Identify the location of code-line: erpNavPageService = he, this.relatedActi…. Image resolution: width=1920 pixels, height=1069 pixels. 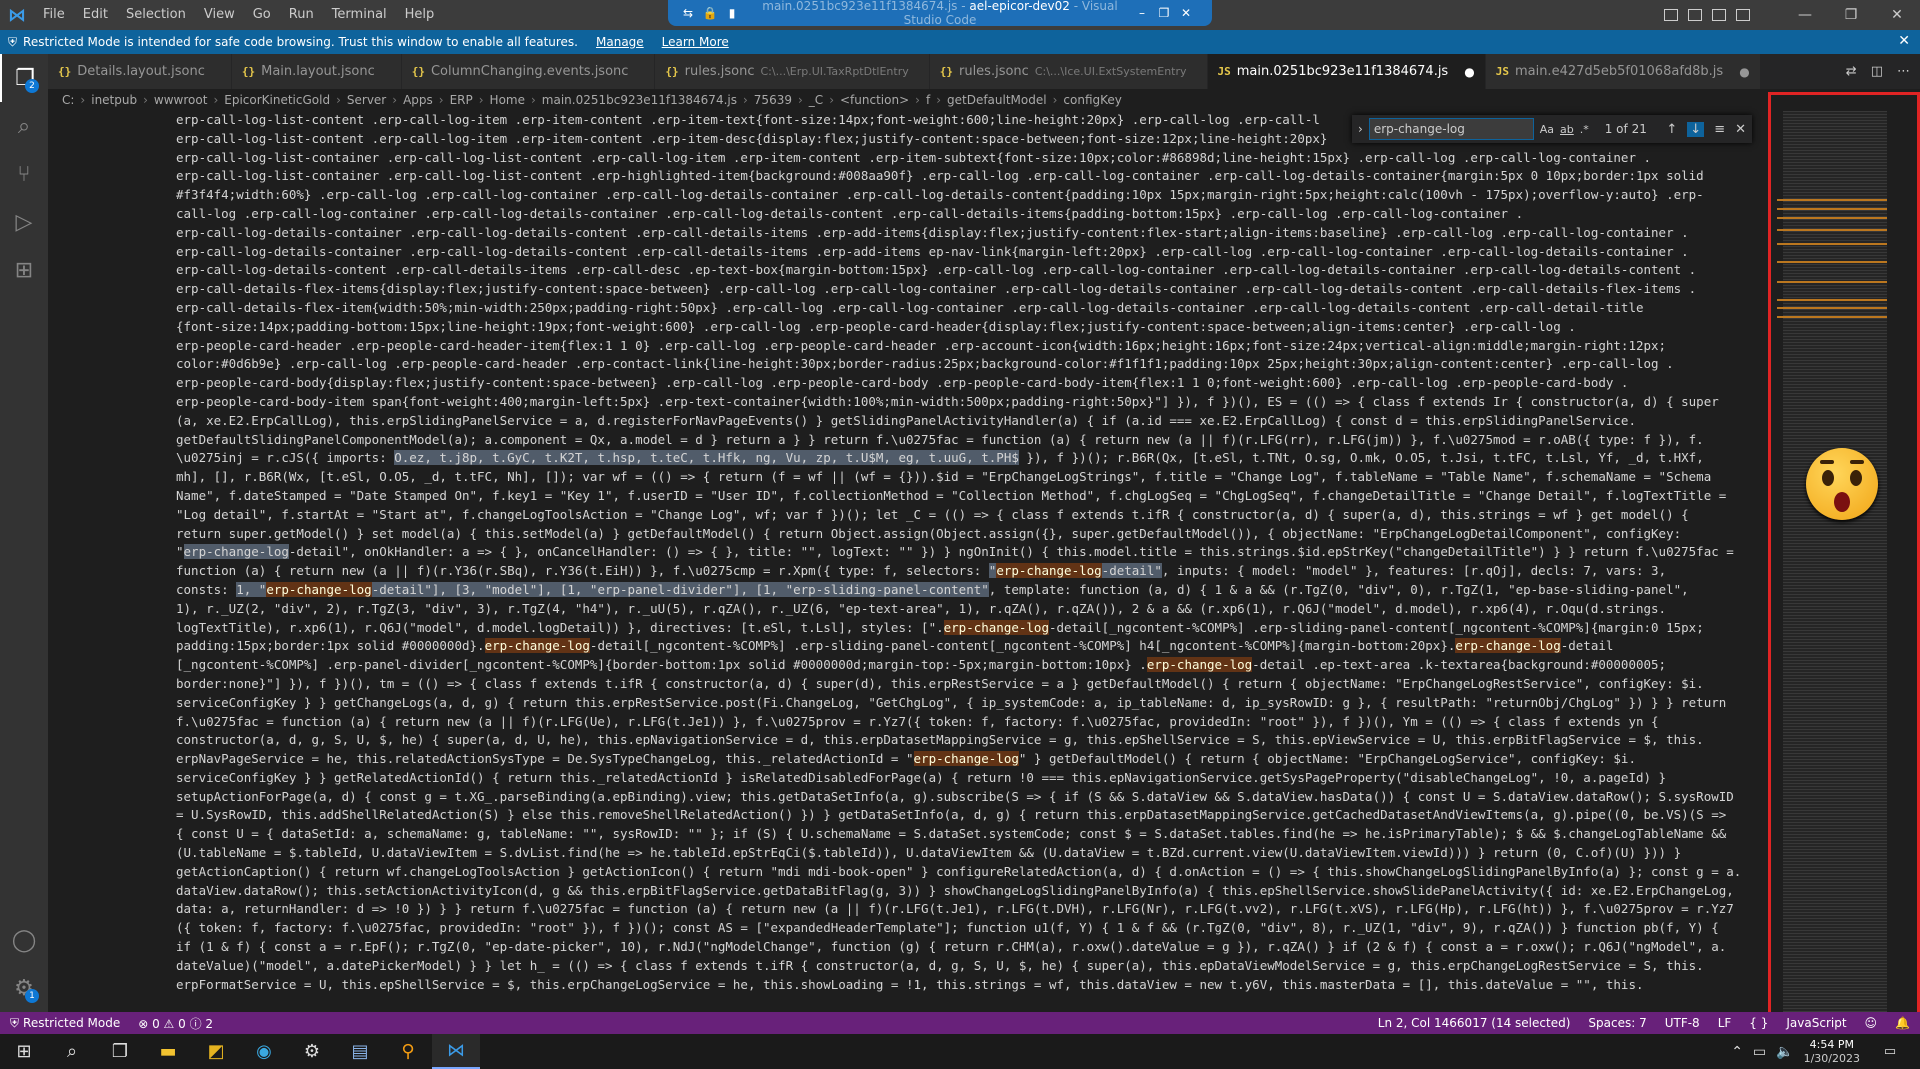
(961, 759).